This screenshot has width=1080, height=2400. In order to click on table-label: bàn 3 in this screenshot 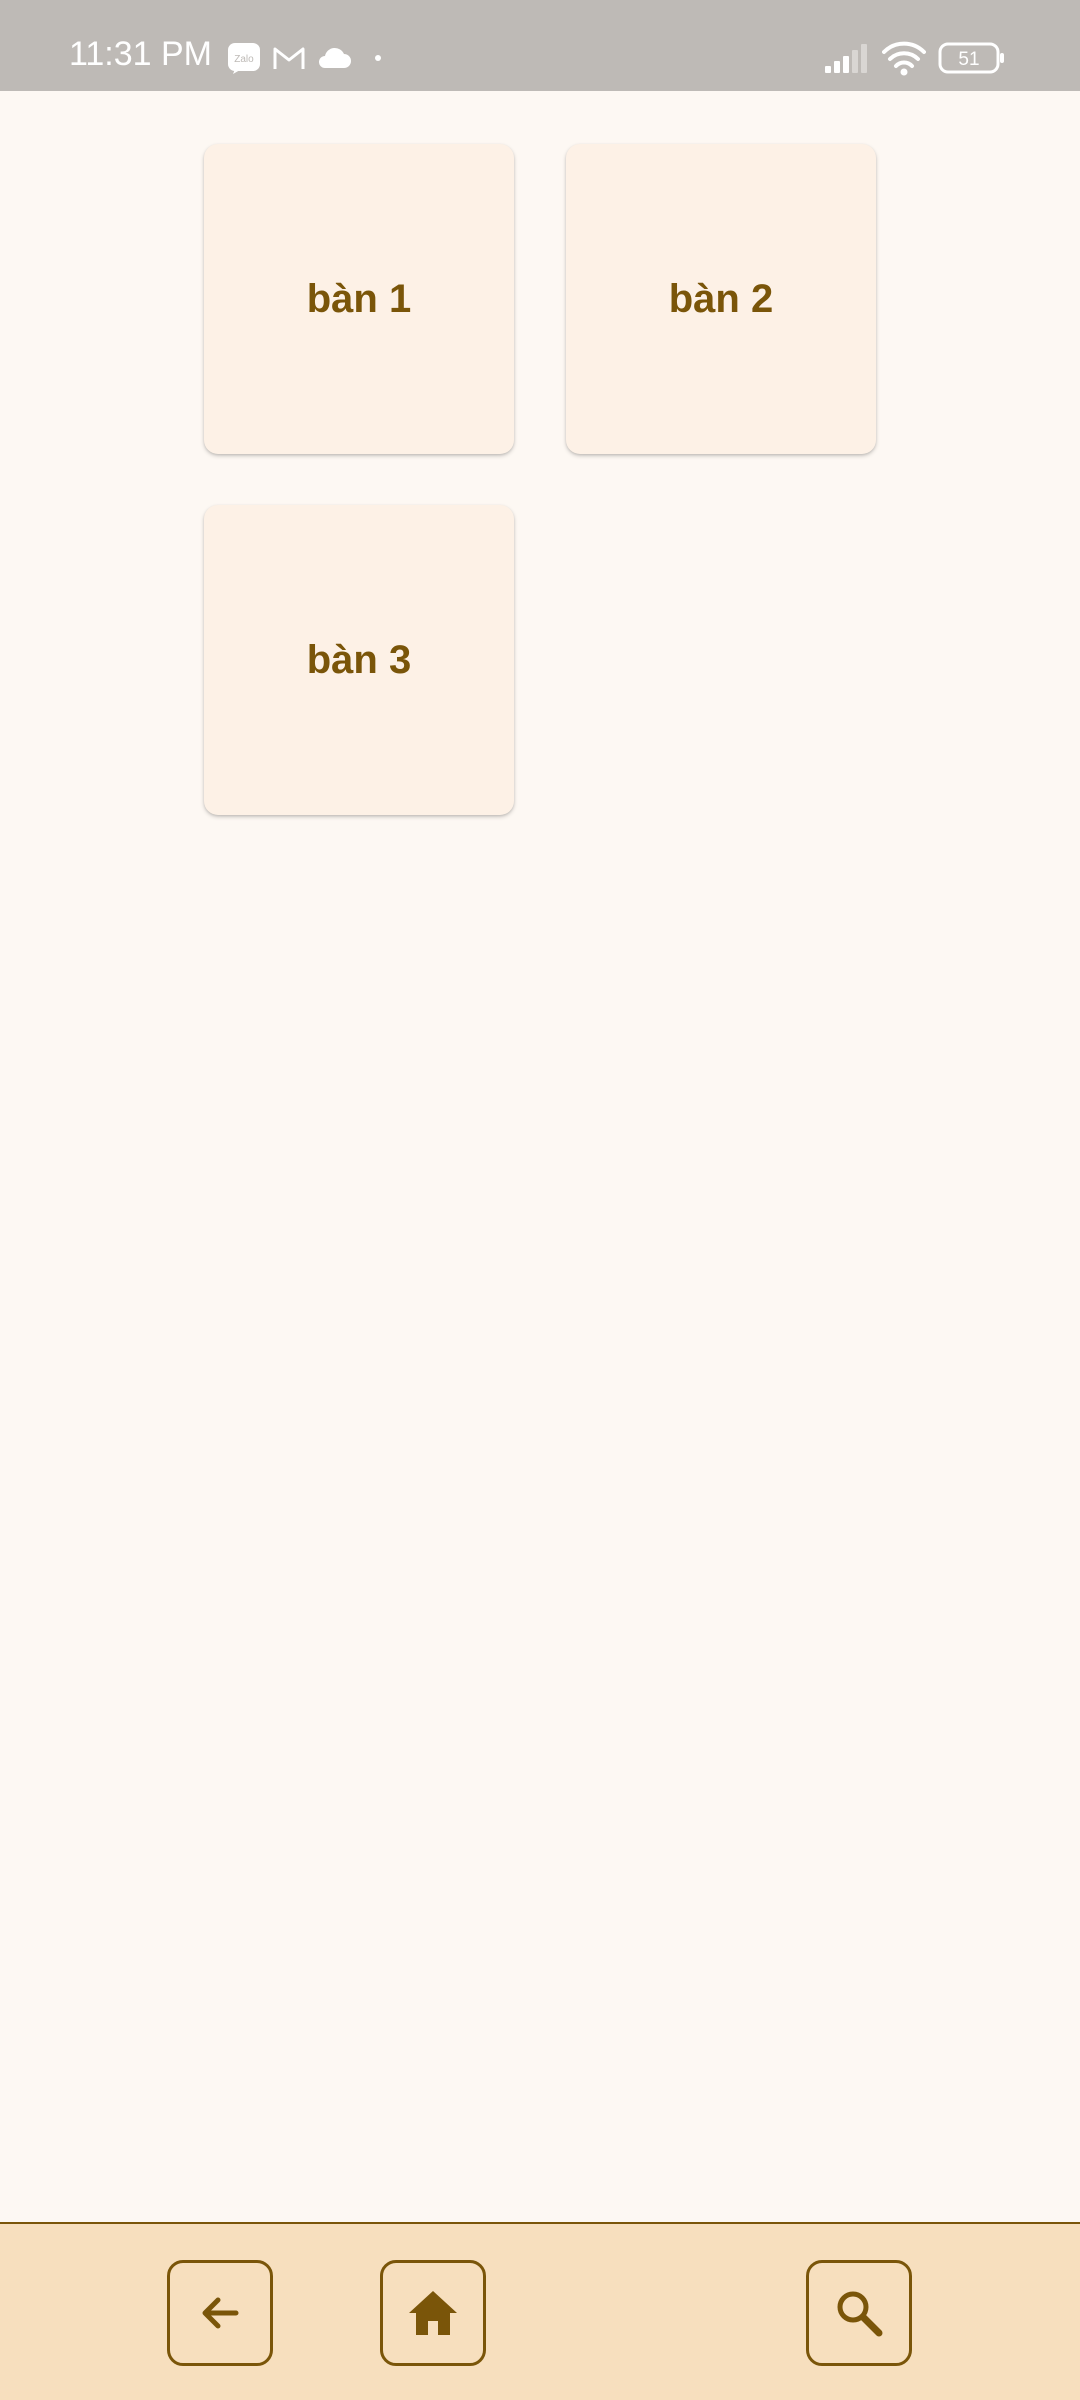, I will do `click(359, 659)`.